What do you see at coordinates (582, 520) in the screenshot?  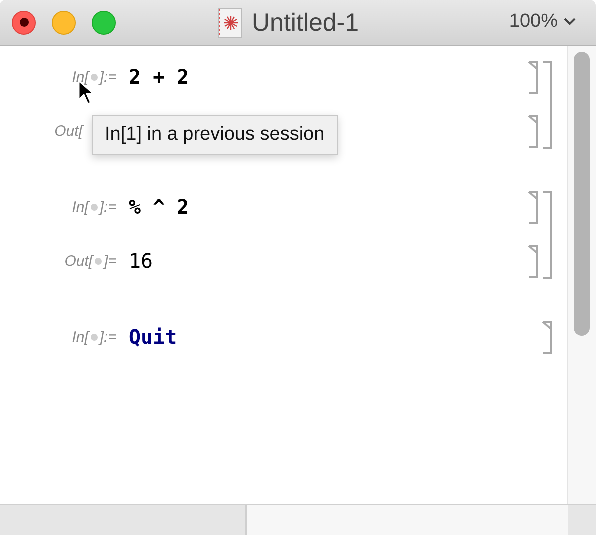 I see `scrollbar-corner` at bounding box center [582, 520].